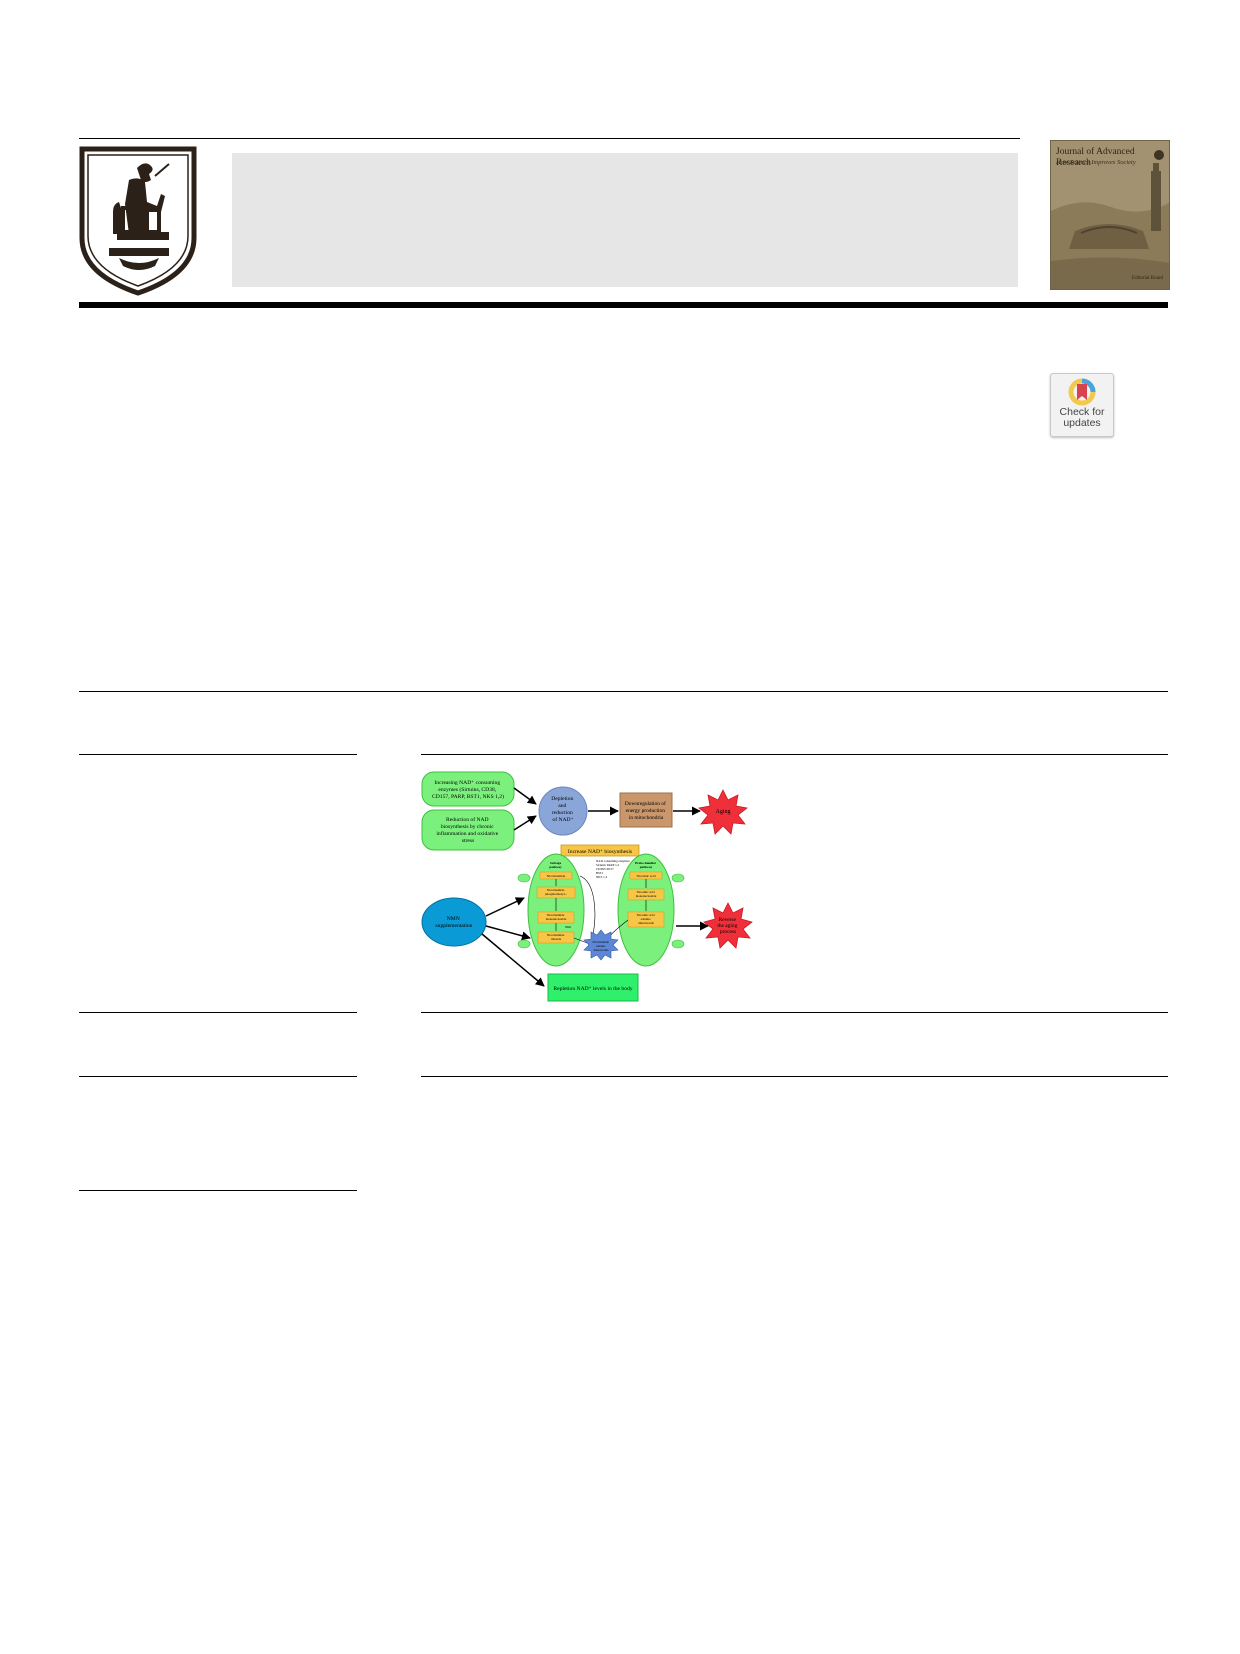 This screenshot has height=1654, width=1240. I want to click on svg-text:Reverse the aging: Reverse the aging process, so click(727, 926).